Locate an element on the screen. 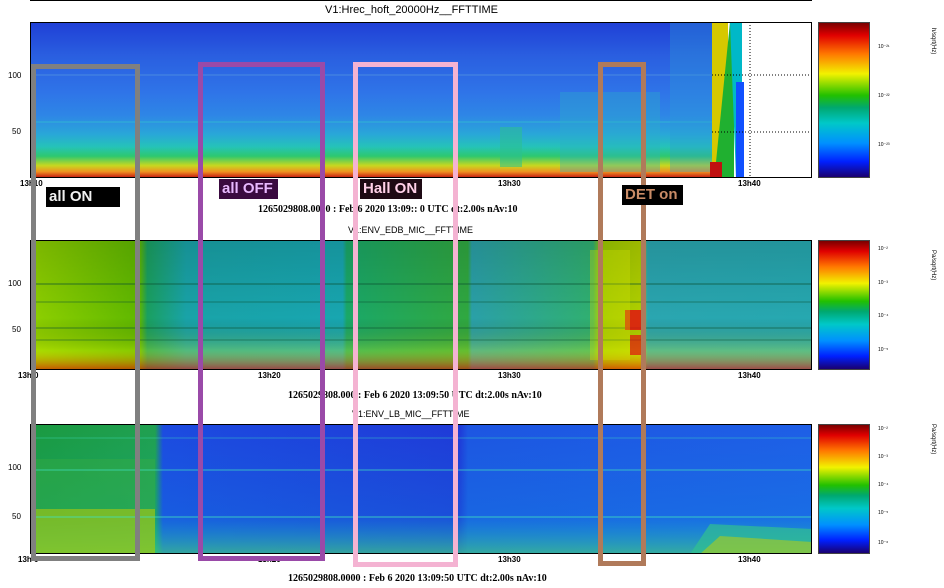  panel1-cbtick-1: 10⁻²² is located at coordinates (884, 96).